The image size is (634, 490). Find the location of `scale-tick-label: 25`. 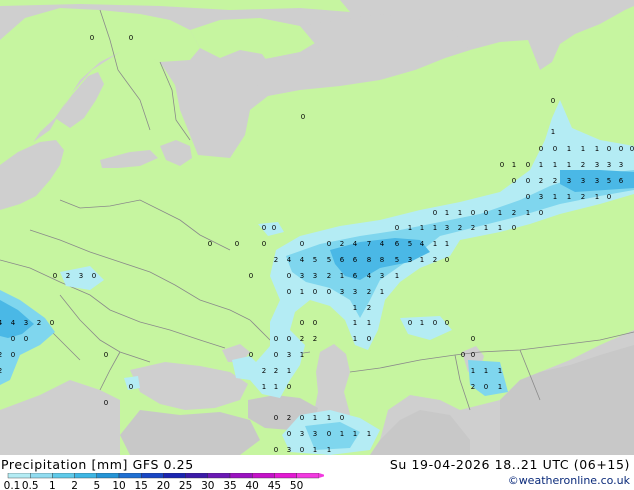

scale-tick-label: 25 is located at coordinates (185, 485).